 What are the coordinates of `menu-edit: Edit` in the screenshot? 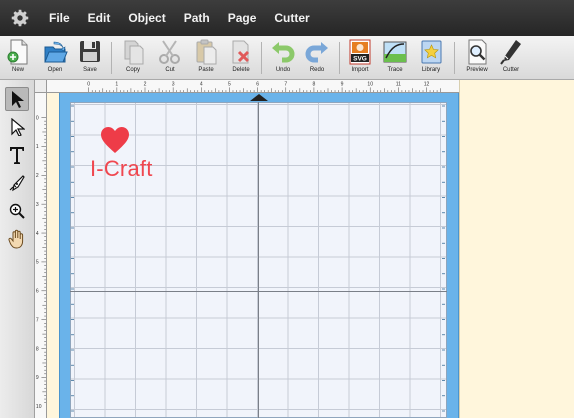 It's located at (99, 18).